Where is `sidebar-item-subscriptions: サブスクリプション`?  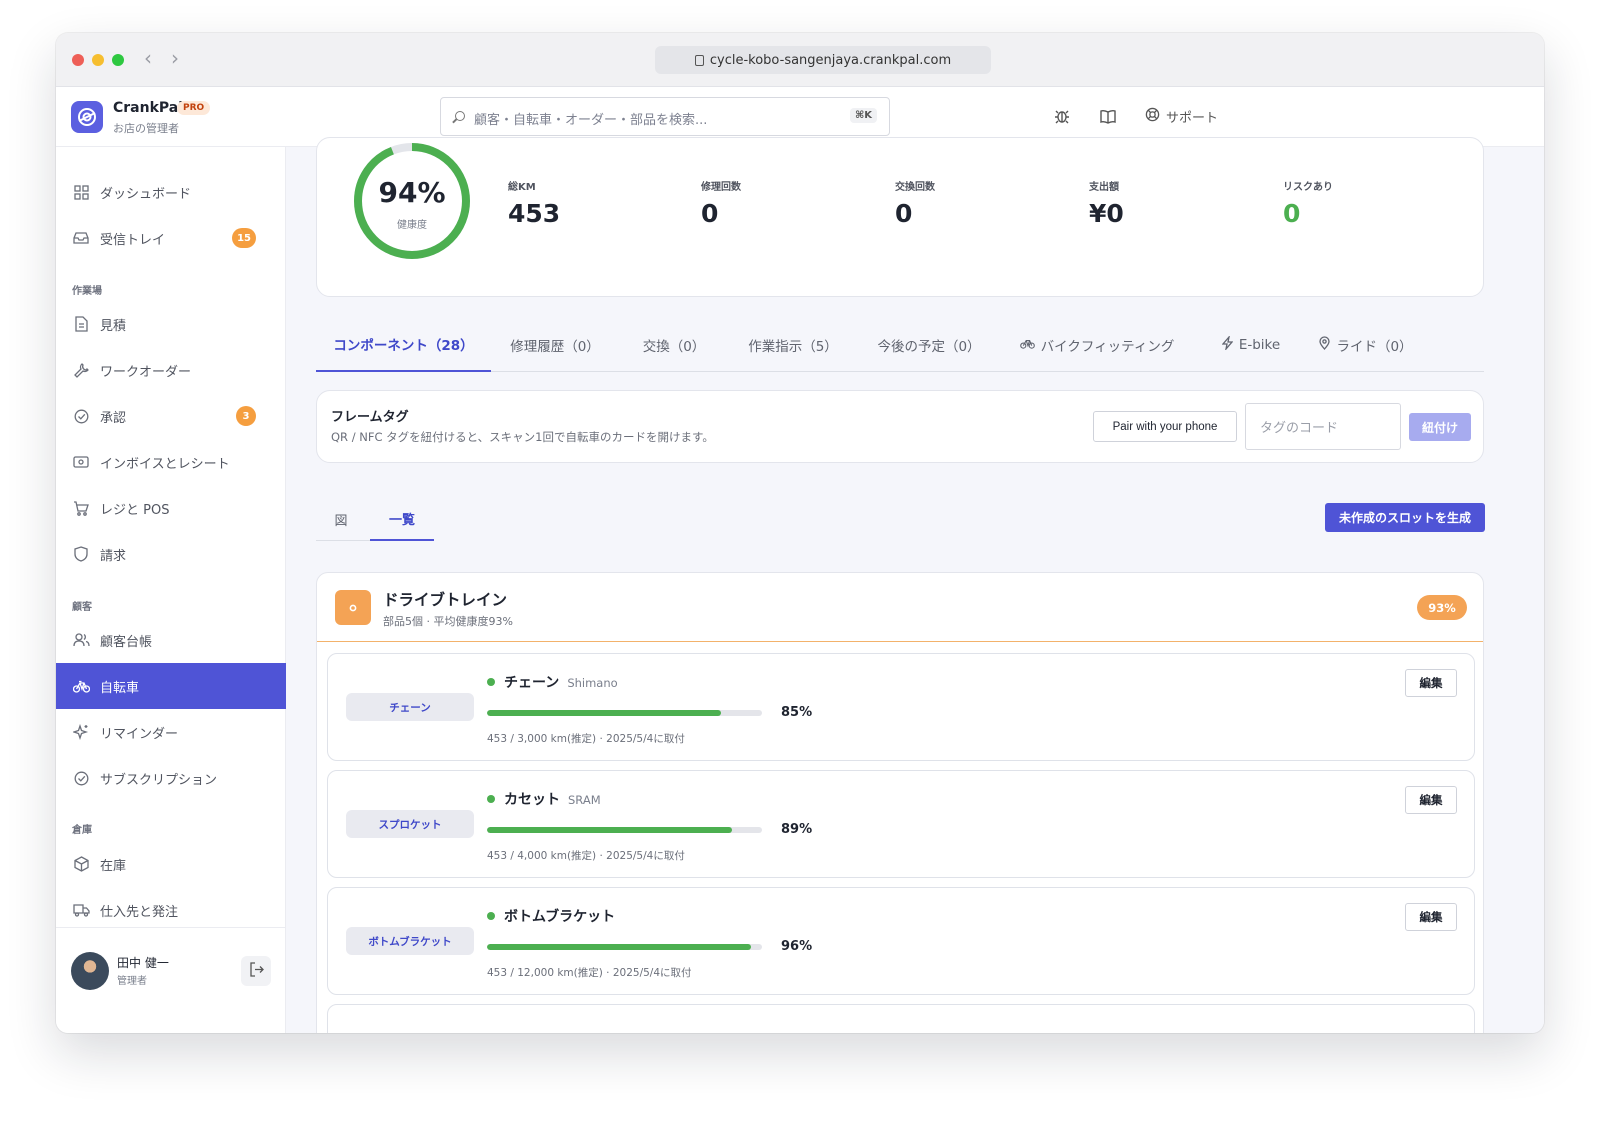
sidebar-item-subscriptions: サブスクリプション is located at coordinates (171, 778).